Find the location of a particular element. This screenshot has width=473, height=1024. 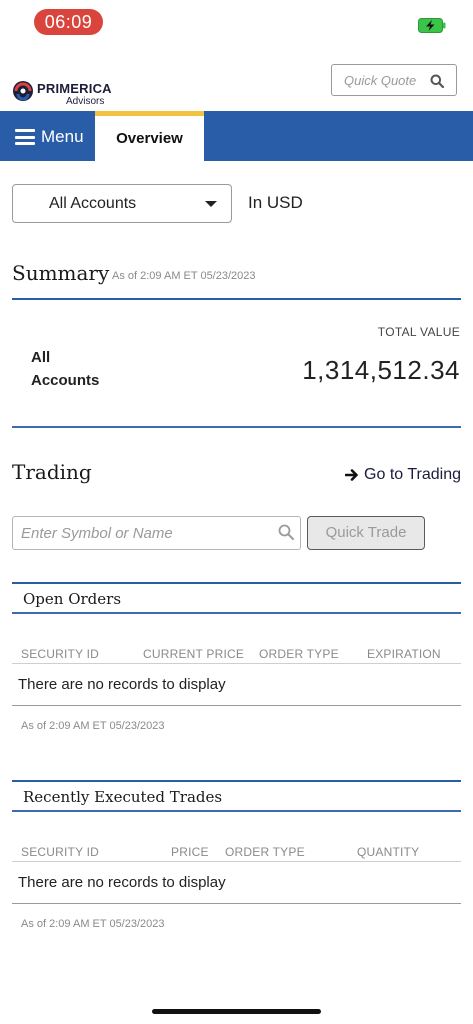

tab-overview: Overview is located at coordinates (149, 136).